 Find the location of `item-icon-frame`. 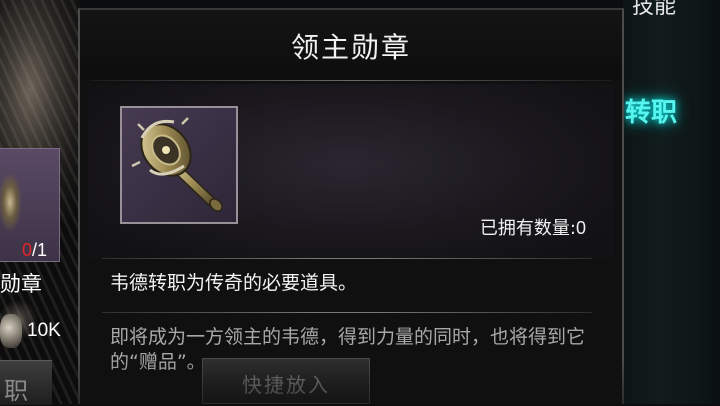

item-icon-frame is located at coordinates (179, 165).